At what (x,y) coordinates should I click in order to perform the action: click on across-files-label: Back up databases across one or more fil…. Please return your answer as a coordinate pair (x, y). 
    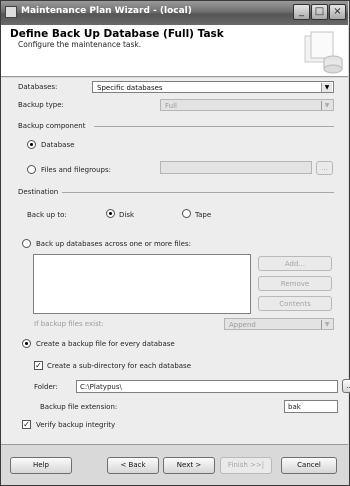
    Looking at the image, I should click on (113, 244).